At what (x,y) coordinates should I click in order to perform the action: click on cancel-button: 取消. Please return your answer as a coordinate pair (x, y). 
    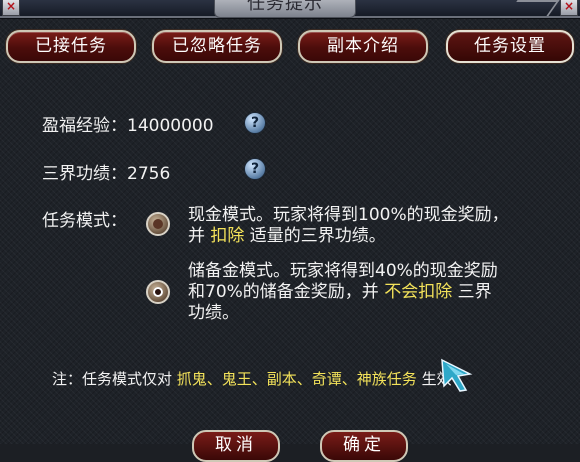
    Looking at the image, I should click on (236, 446).